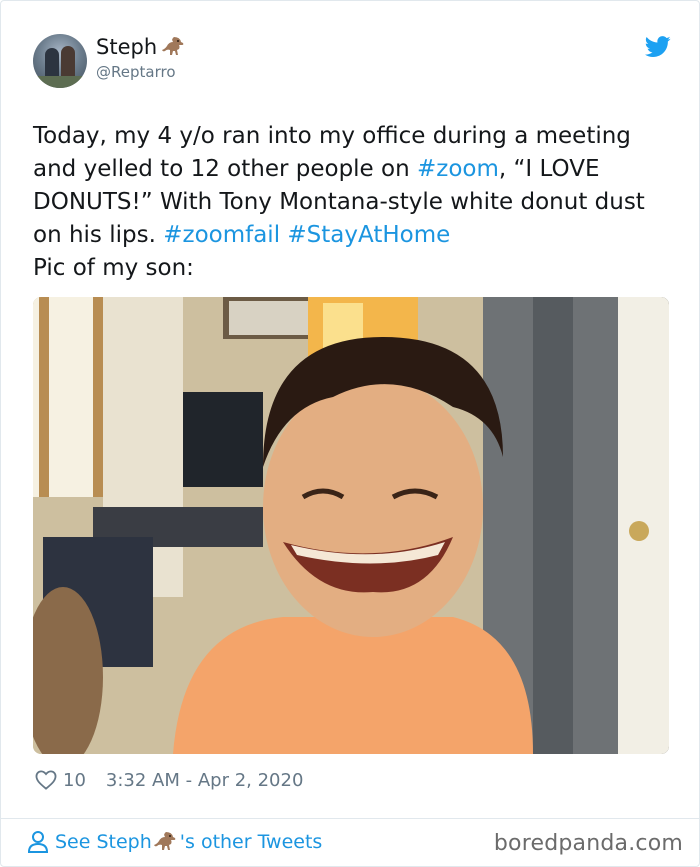 The height and width of the screenshot is (867, 700). I want to click on twitter-bird-icon, so click(658, 47).